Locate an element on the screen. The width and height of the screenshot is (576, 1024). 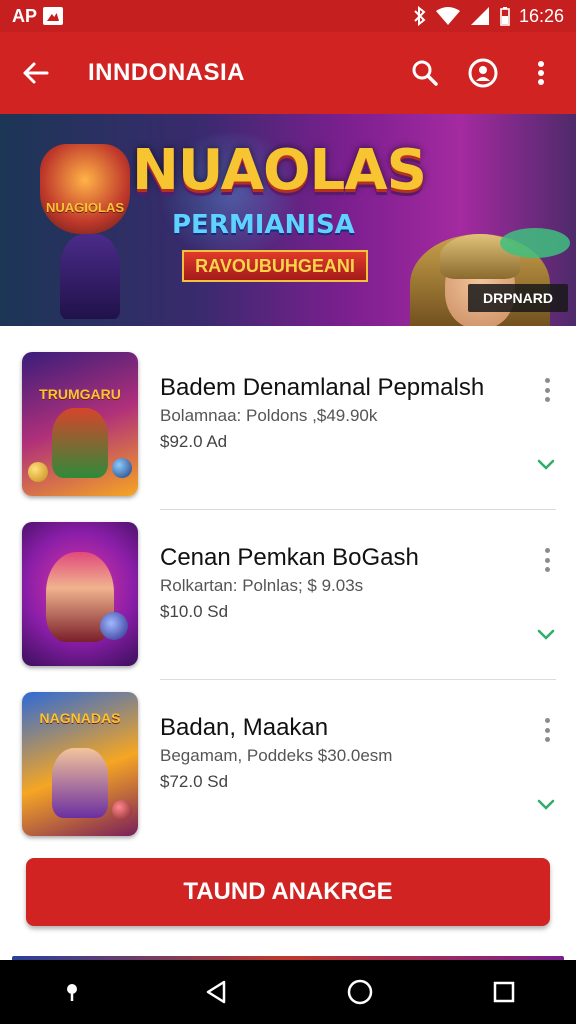
battery-icon is located at coordinates (505, 16).